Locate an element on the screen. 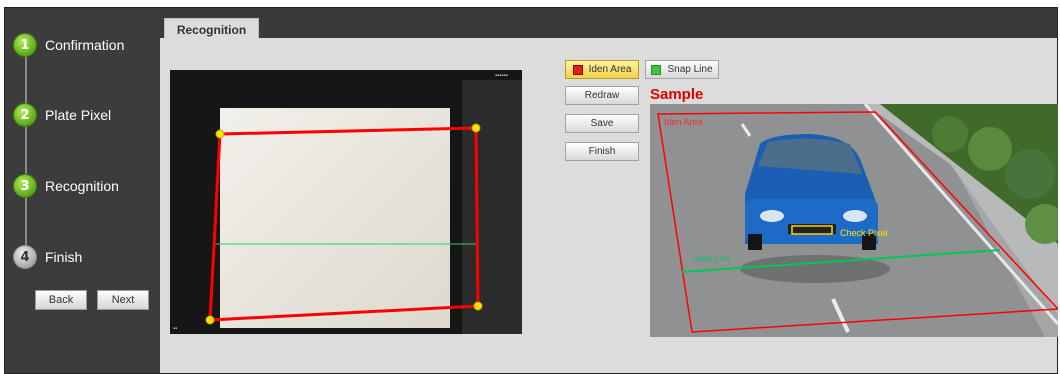 The height and width of the screenshot is (374, 1060). step-recognition: 3 Recognition is located at coordinates (66, 186).